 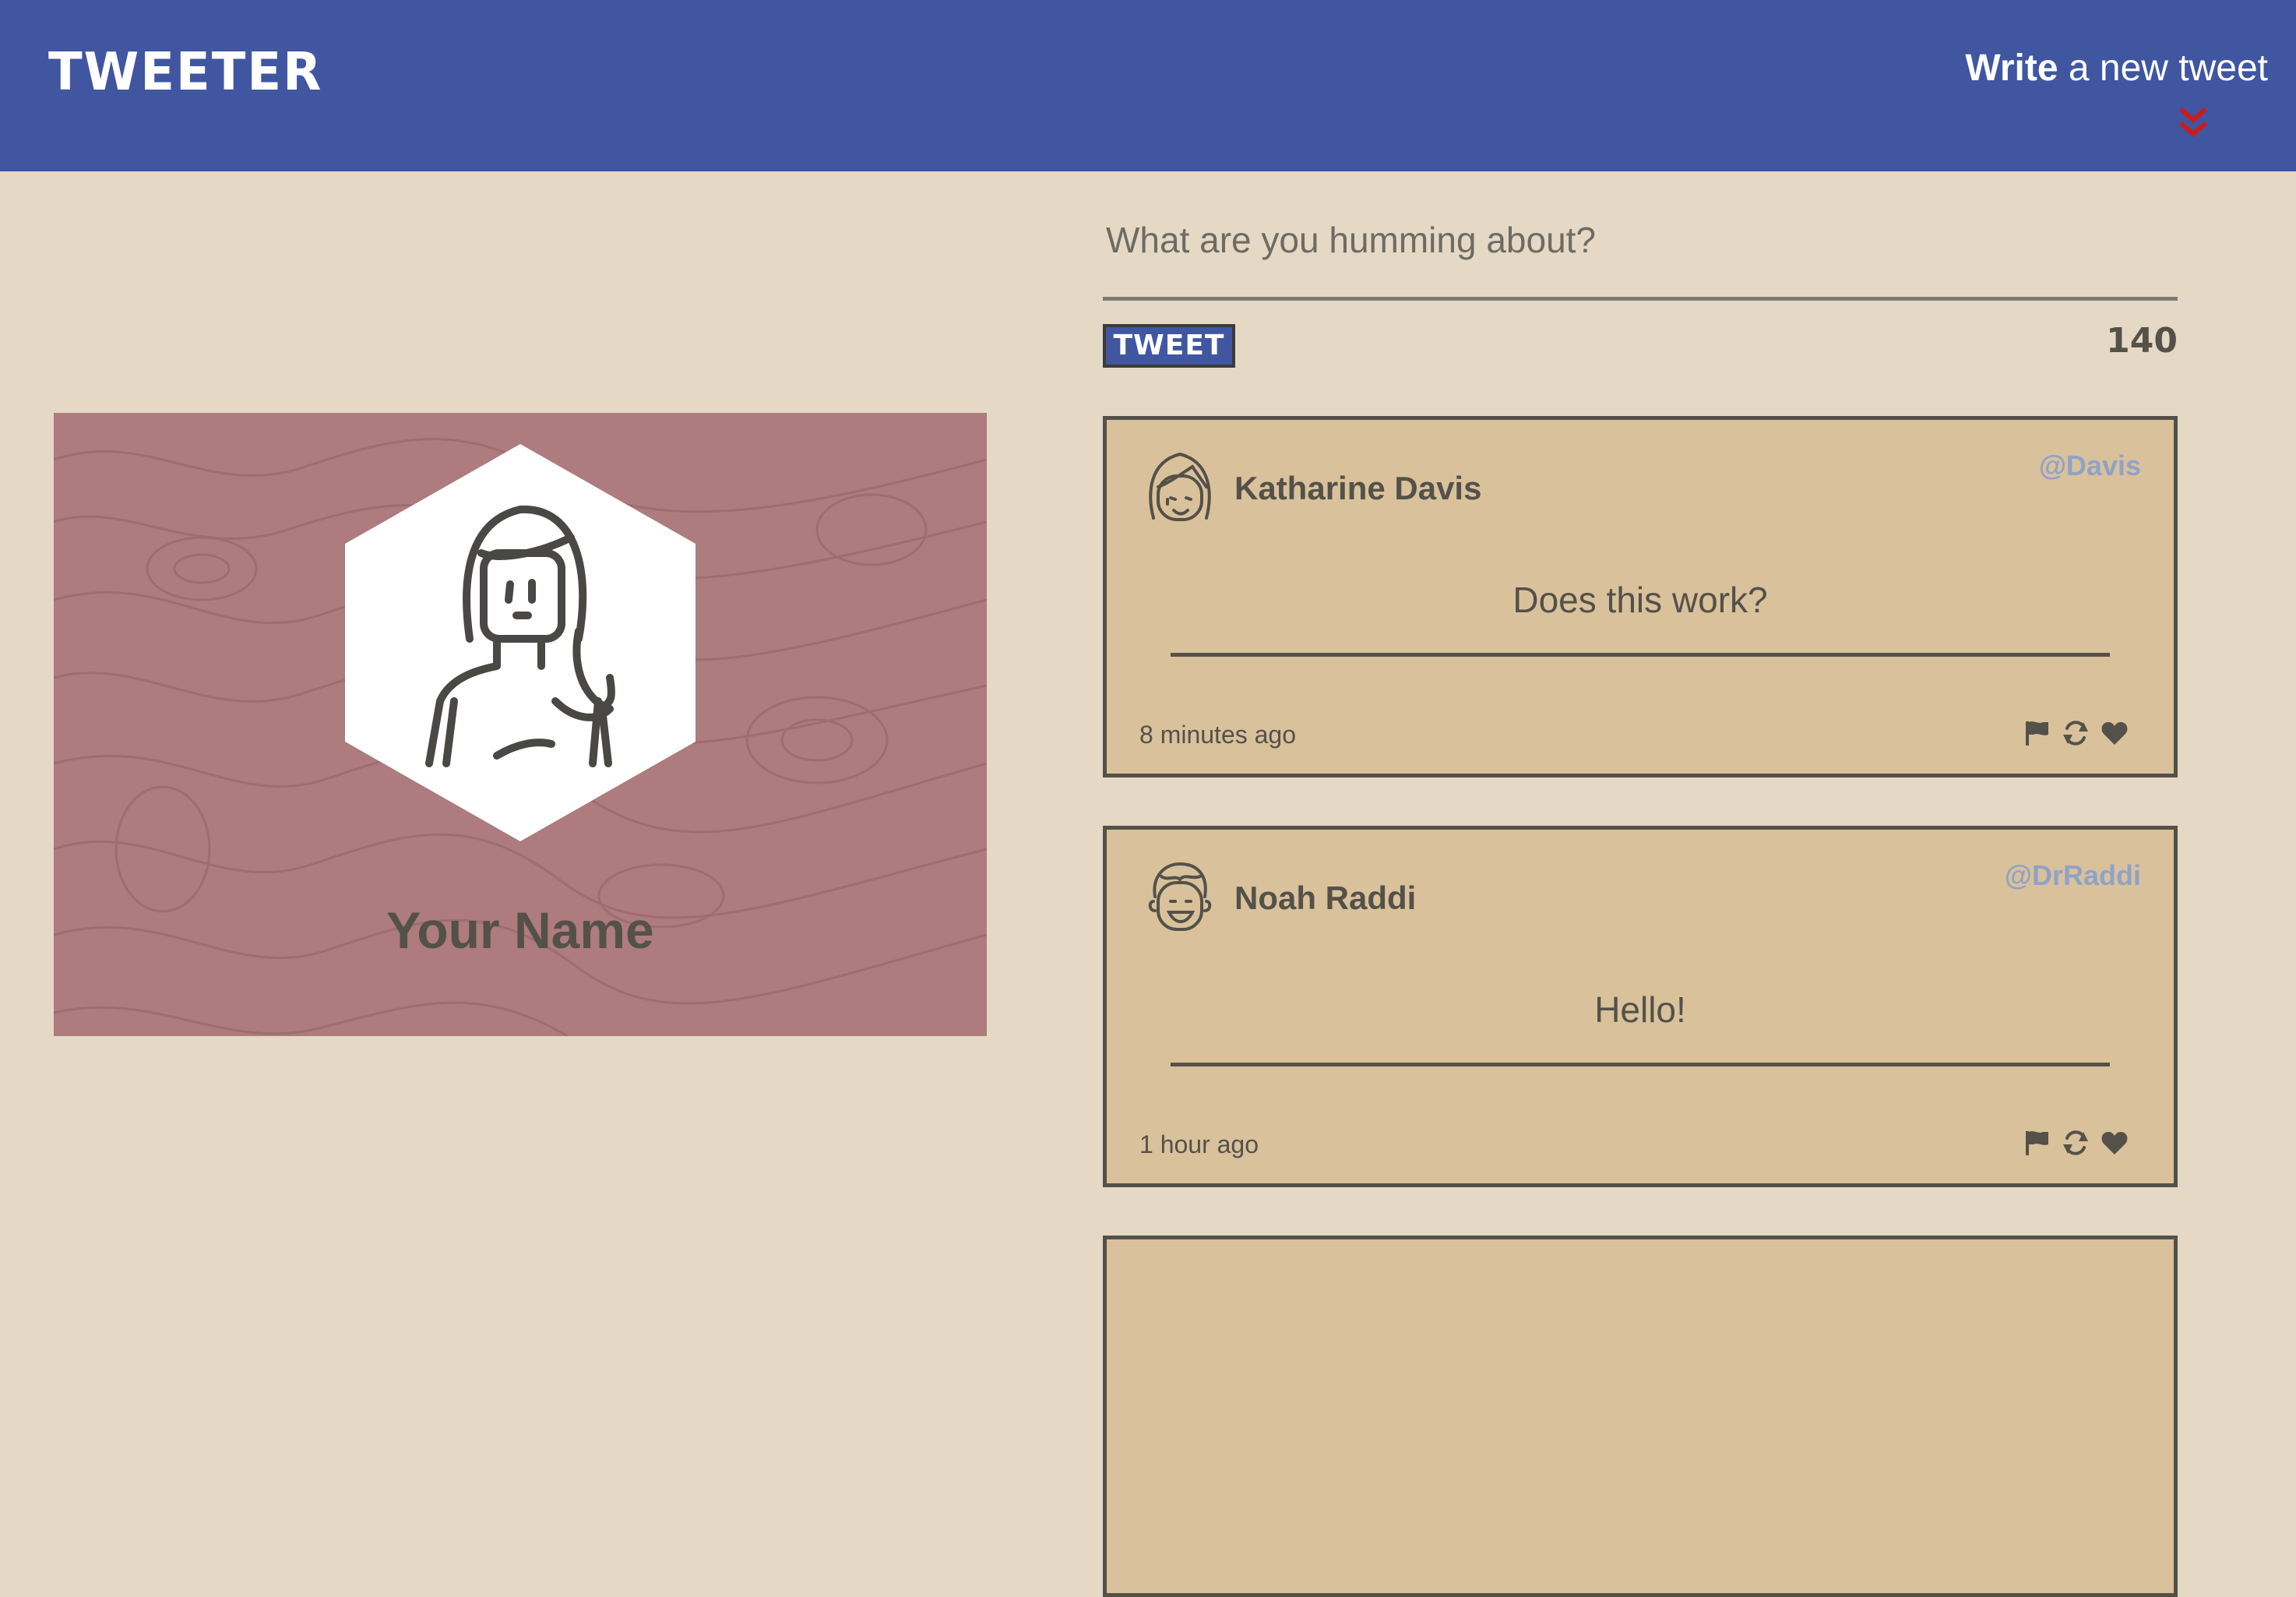 What do you see at coordinates (2142, 341) in the screenshot?
I see `character-counter: 140` at bounding box center [2142, 341].